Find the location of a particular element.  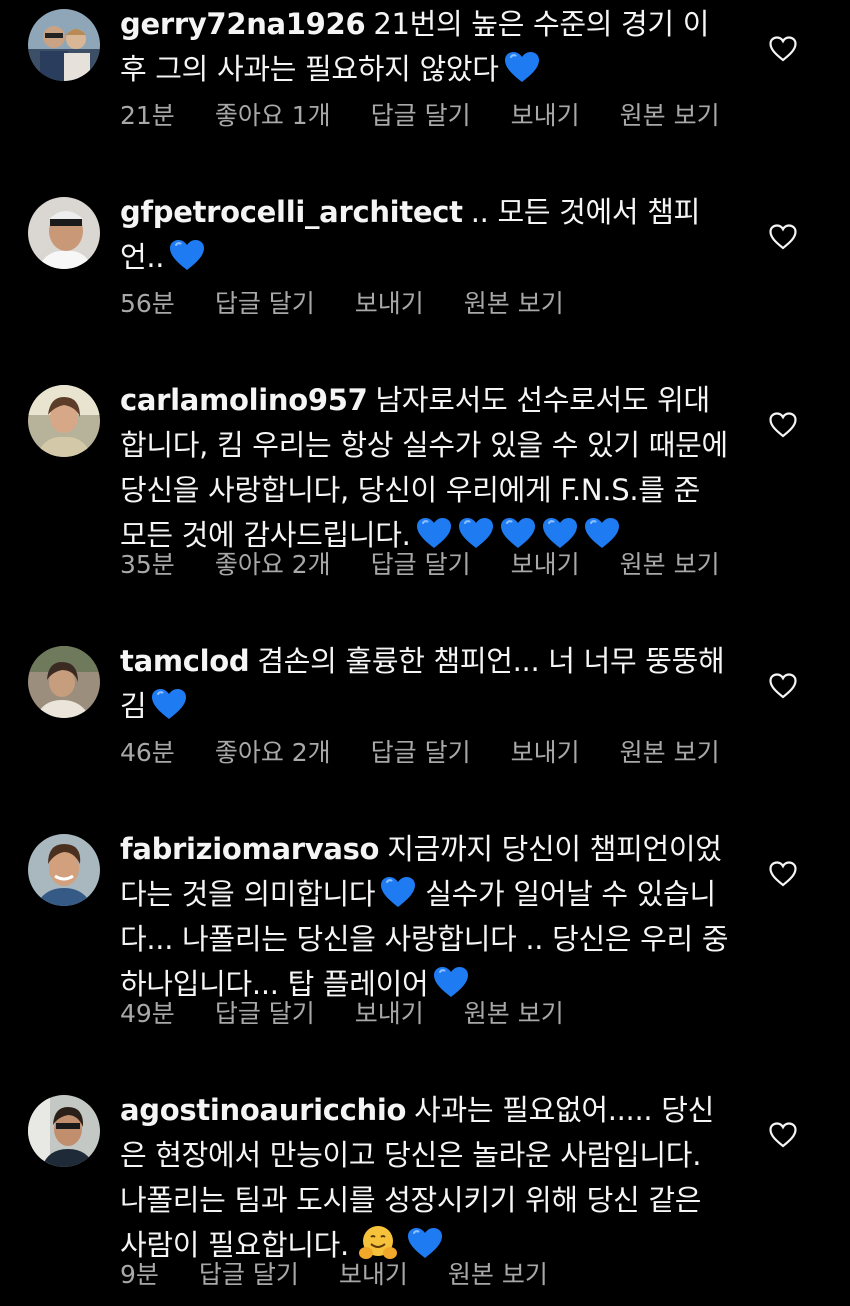

comment-time: 46분 is located at coordinates (147, 752).